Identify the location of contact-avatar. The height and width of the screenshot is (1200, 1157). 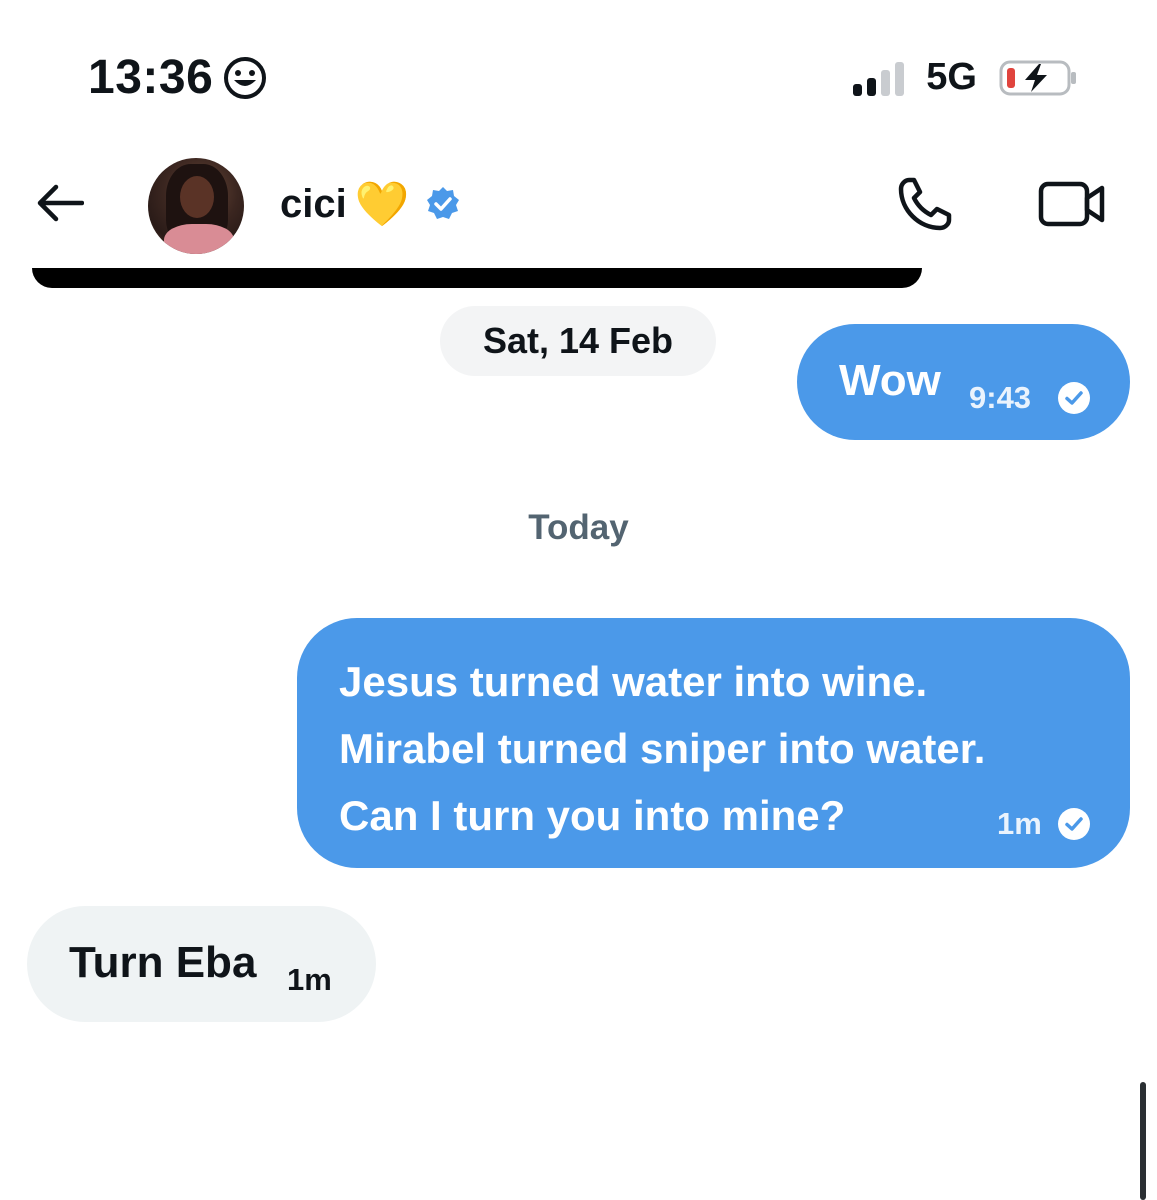
(196, 206).